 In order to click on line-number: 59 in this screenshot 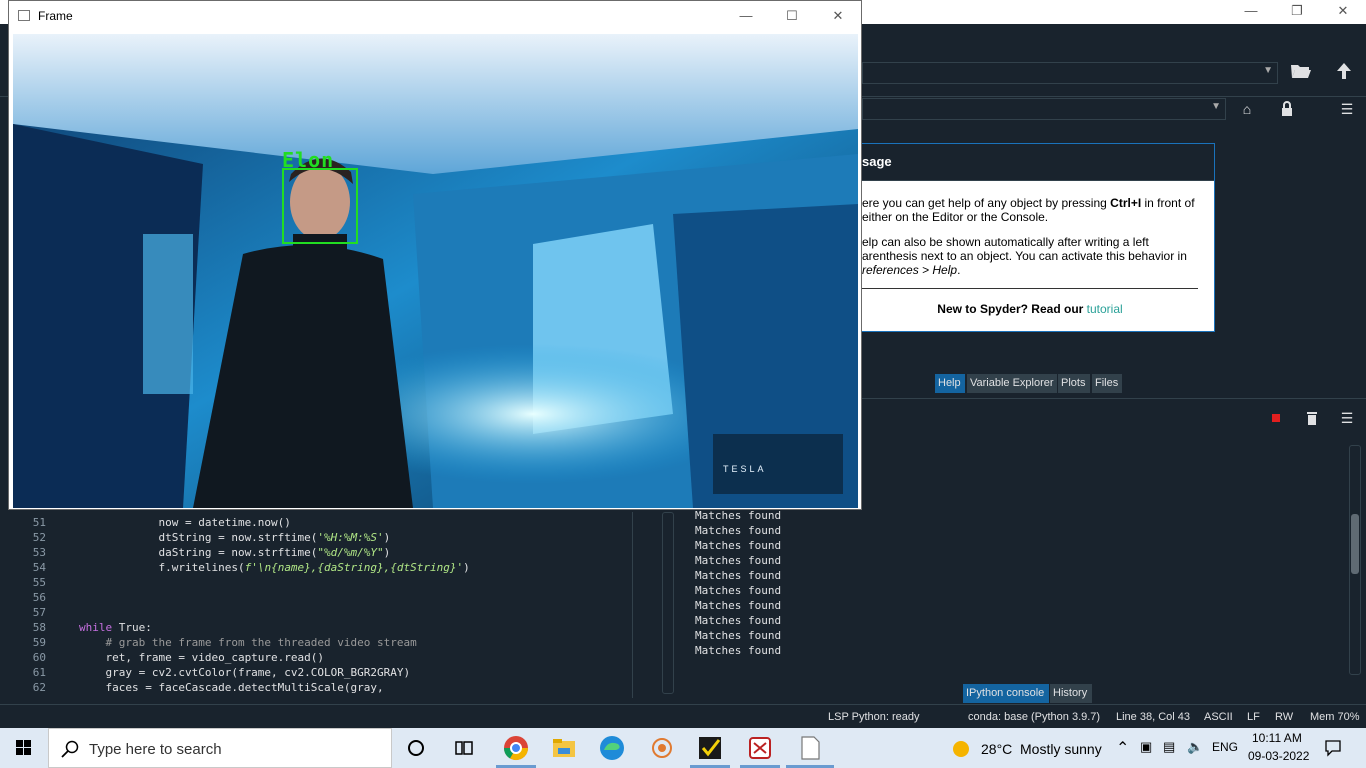, I will do `click(39, 642)`.